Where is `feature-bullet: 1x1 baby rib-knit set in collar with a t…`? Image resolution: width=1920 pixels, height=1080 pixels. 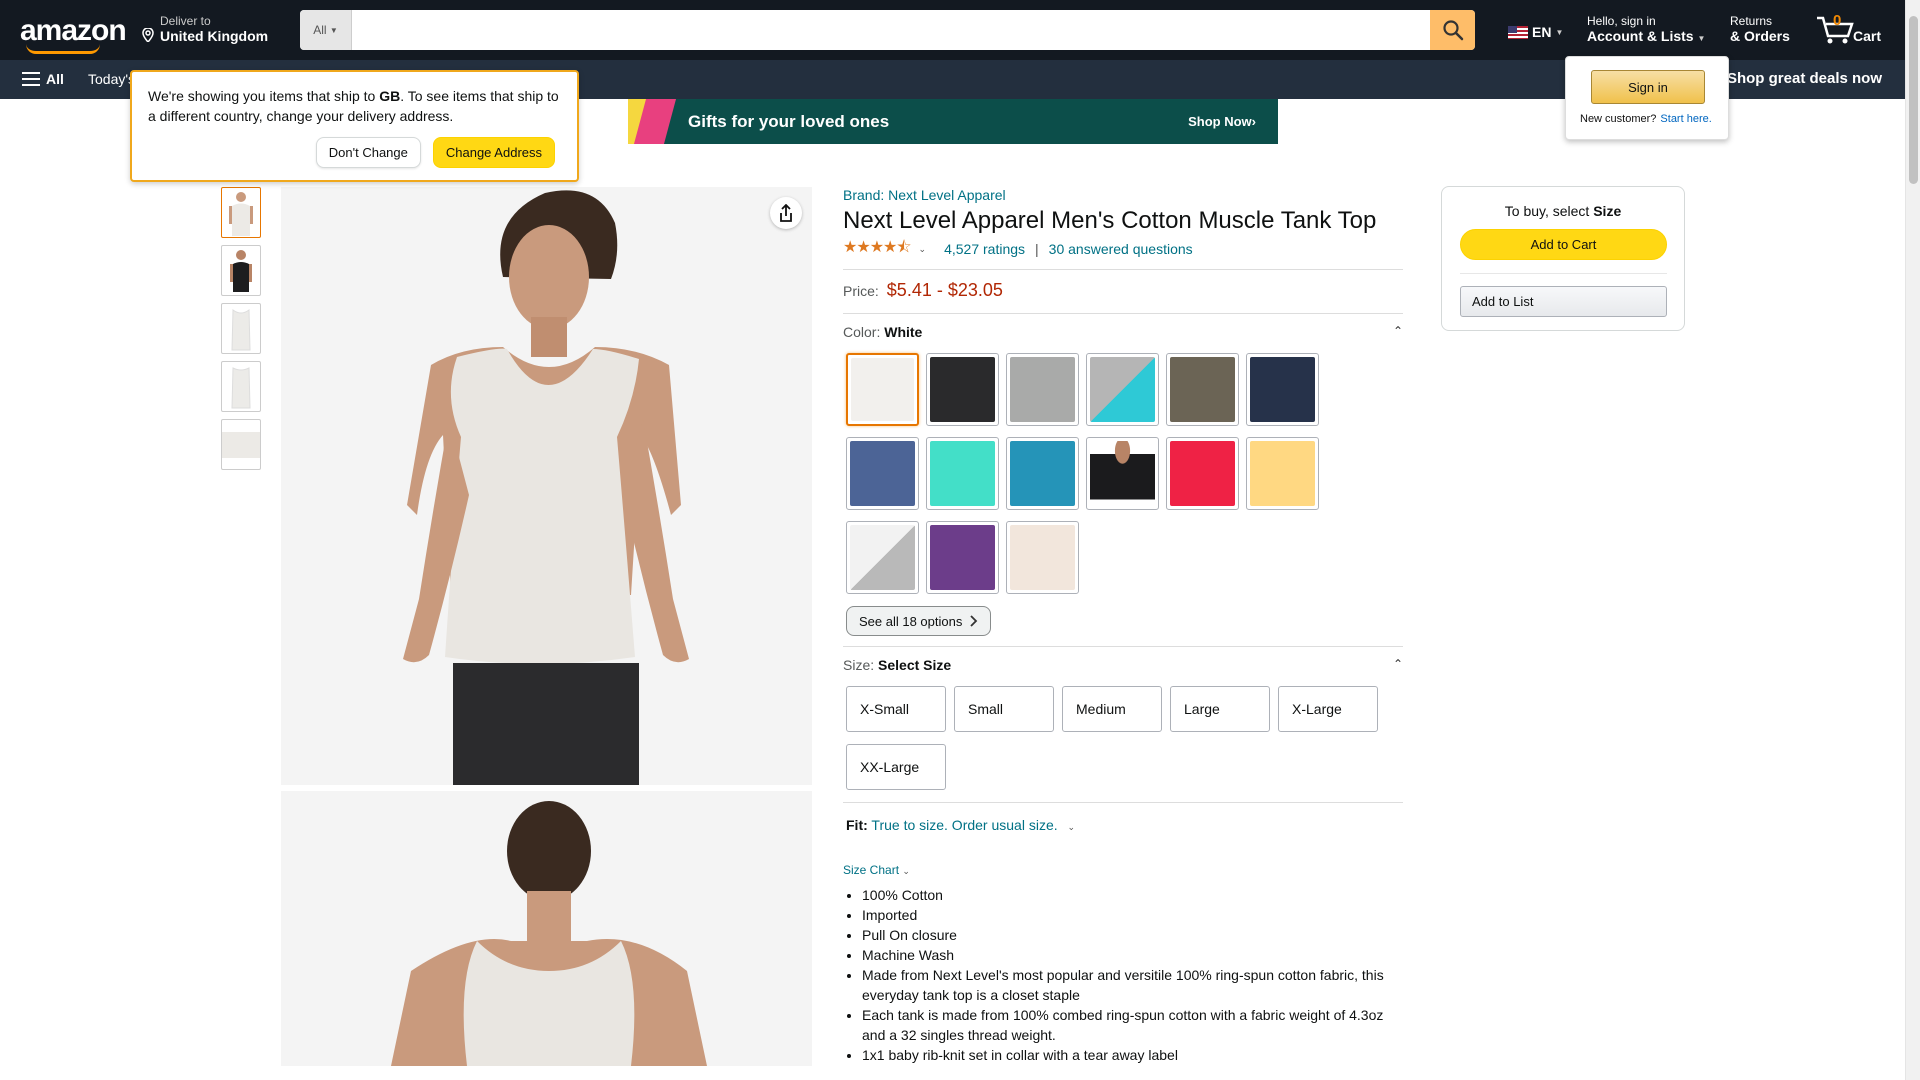
feature-bullet: 1x1 baby rib-knit set in collar with a t… is located at coordinates (1132, 1055).